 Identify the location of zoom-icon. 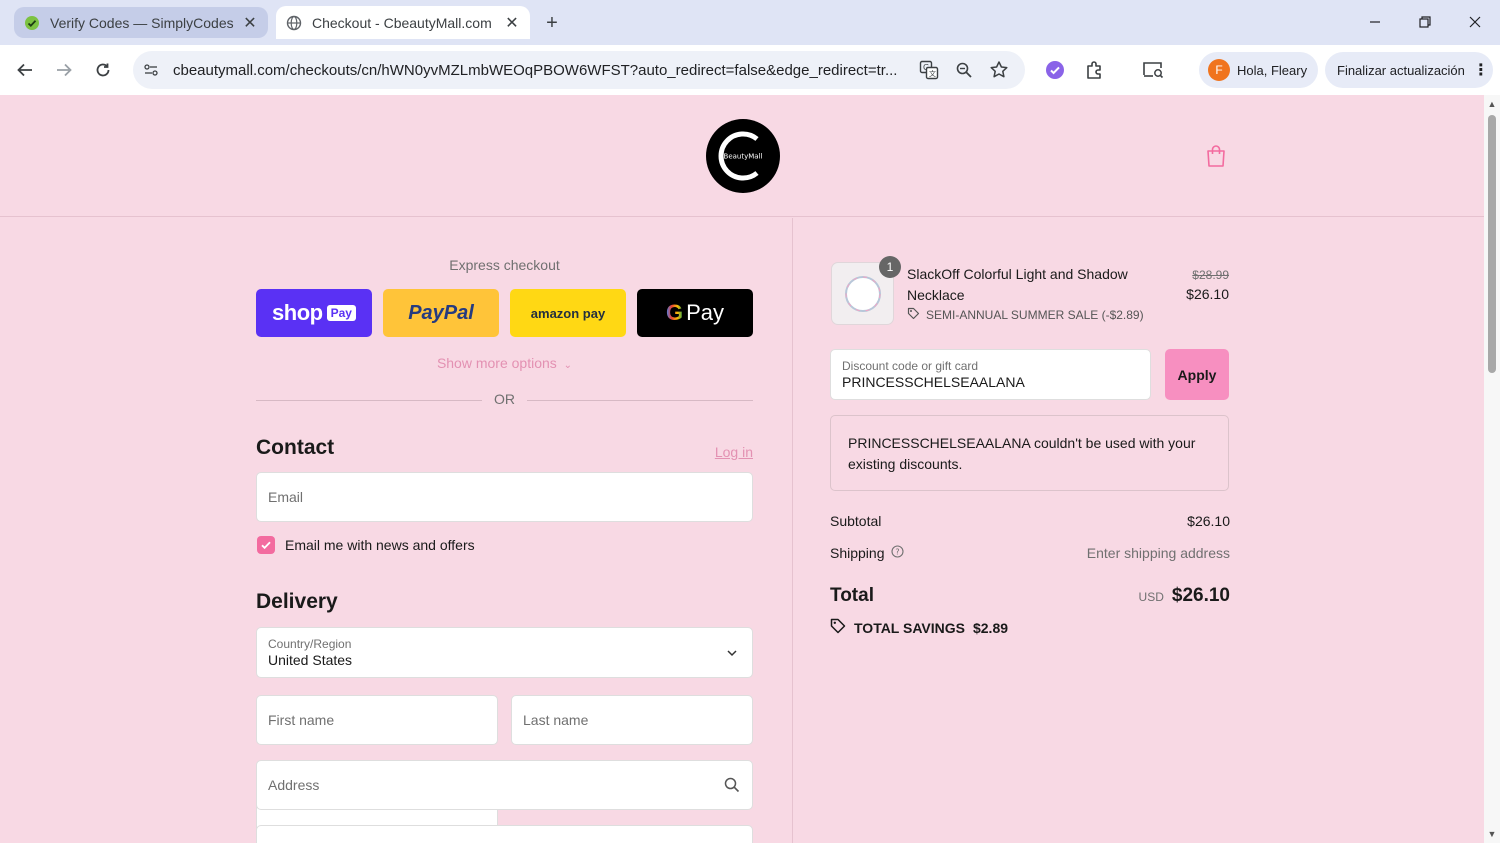
(964, 70).